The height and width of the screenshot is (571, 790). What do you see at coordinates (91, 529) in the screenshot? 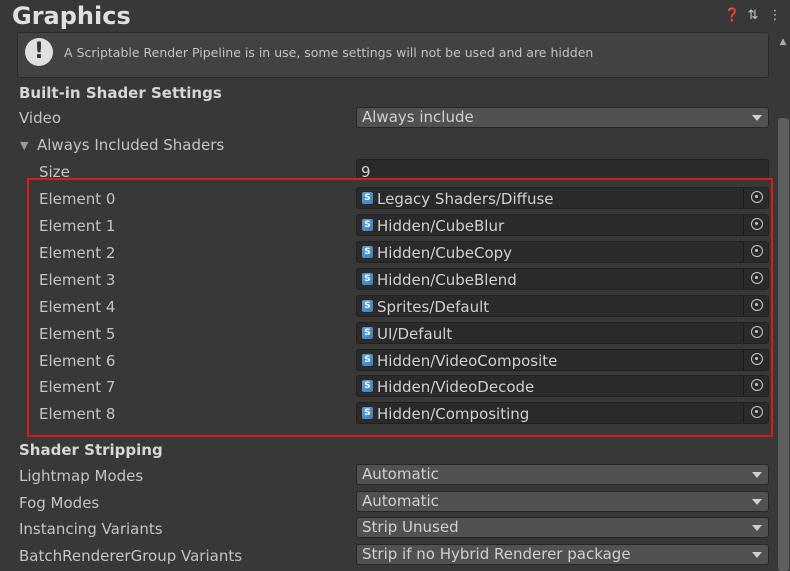
I see `instancing-variants-label: Instancing Variants` at bounding box center [91, 529].